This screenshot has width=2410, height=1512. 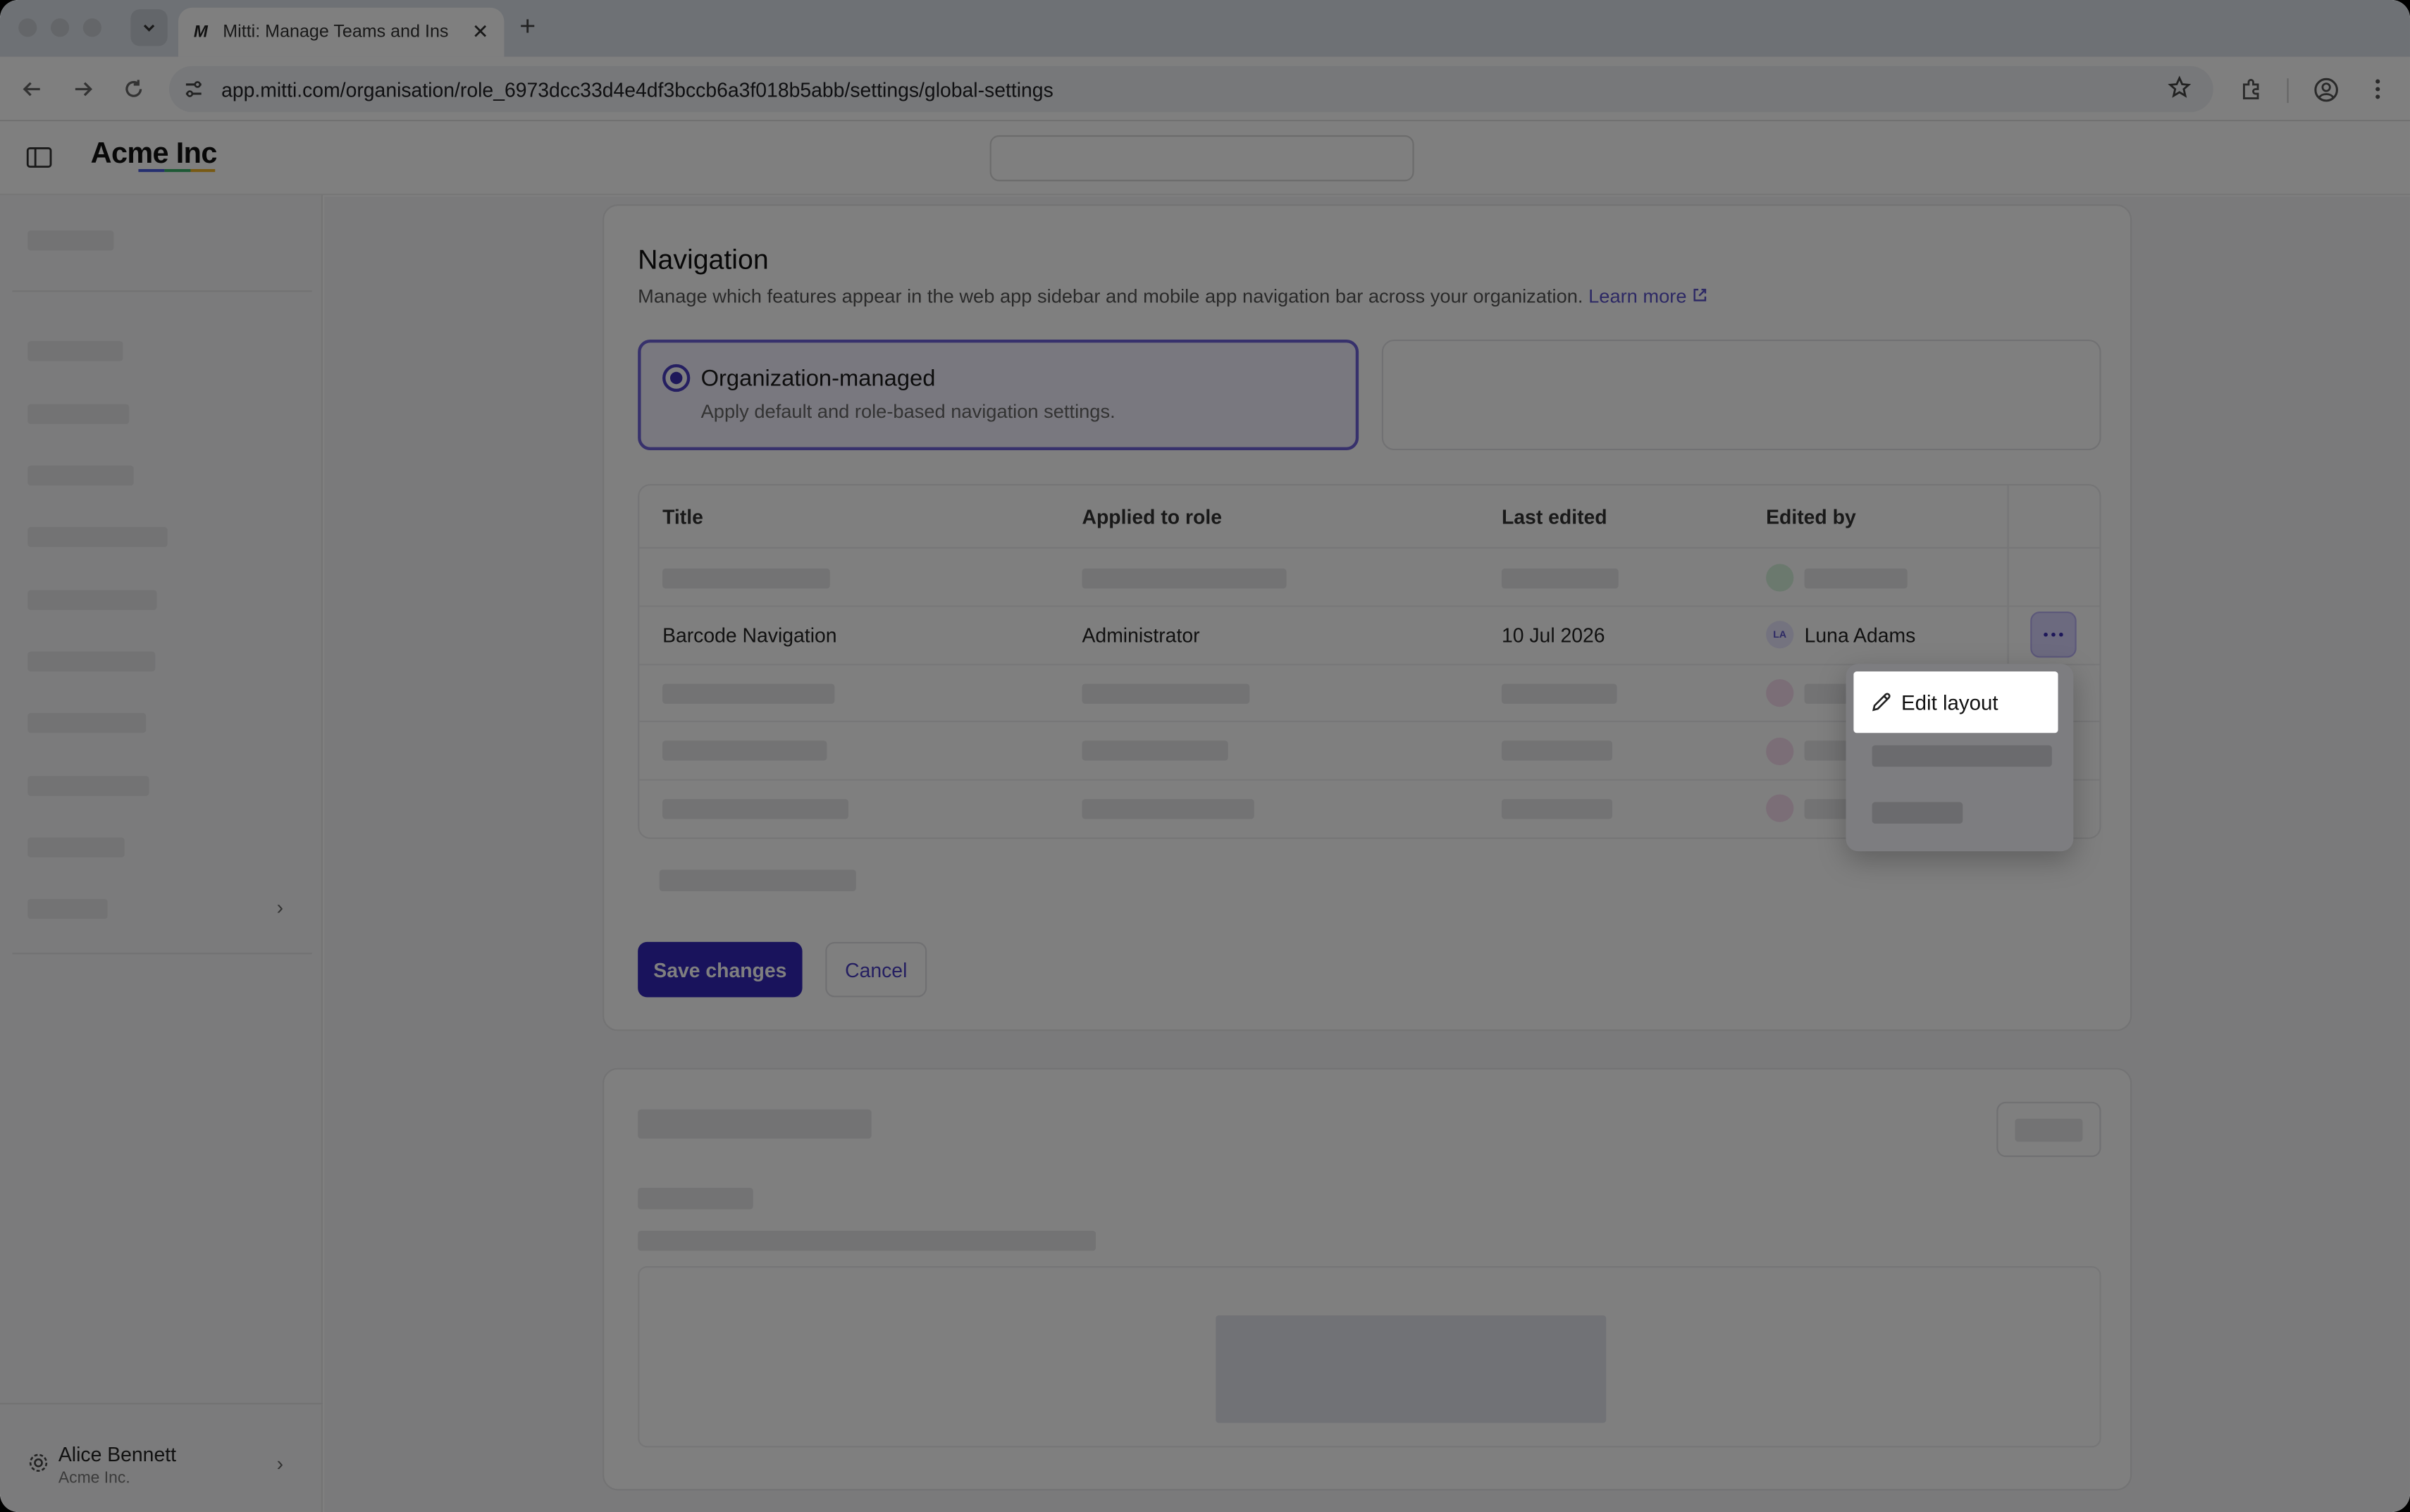 I want to click on row-actions-menu: Edit layout, so click(x=1960, y=758).